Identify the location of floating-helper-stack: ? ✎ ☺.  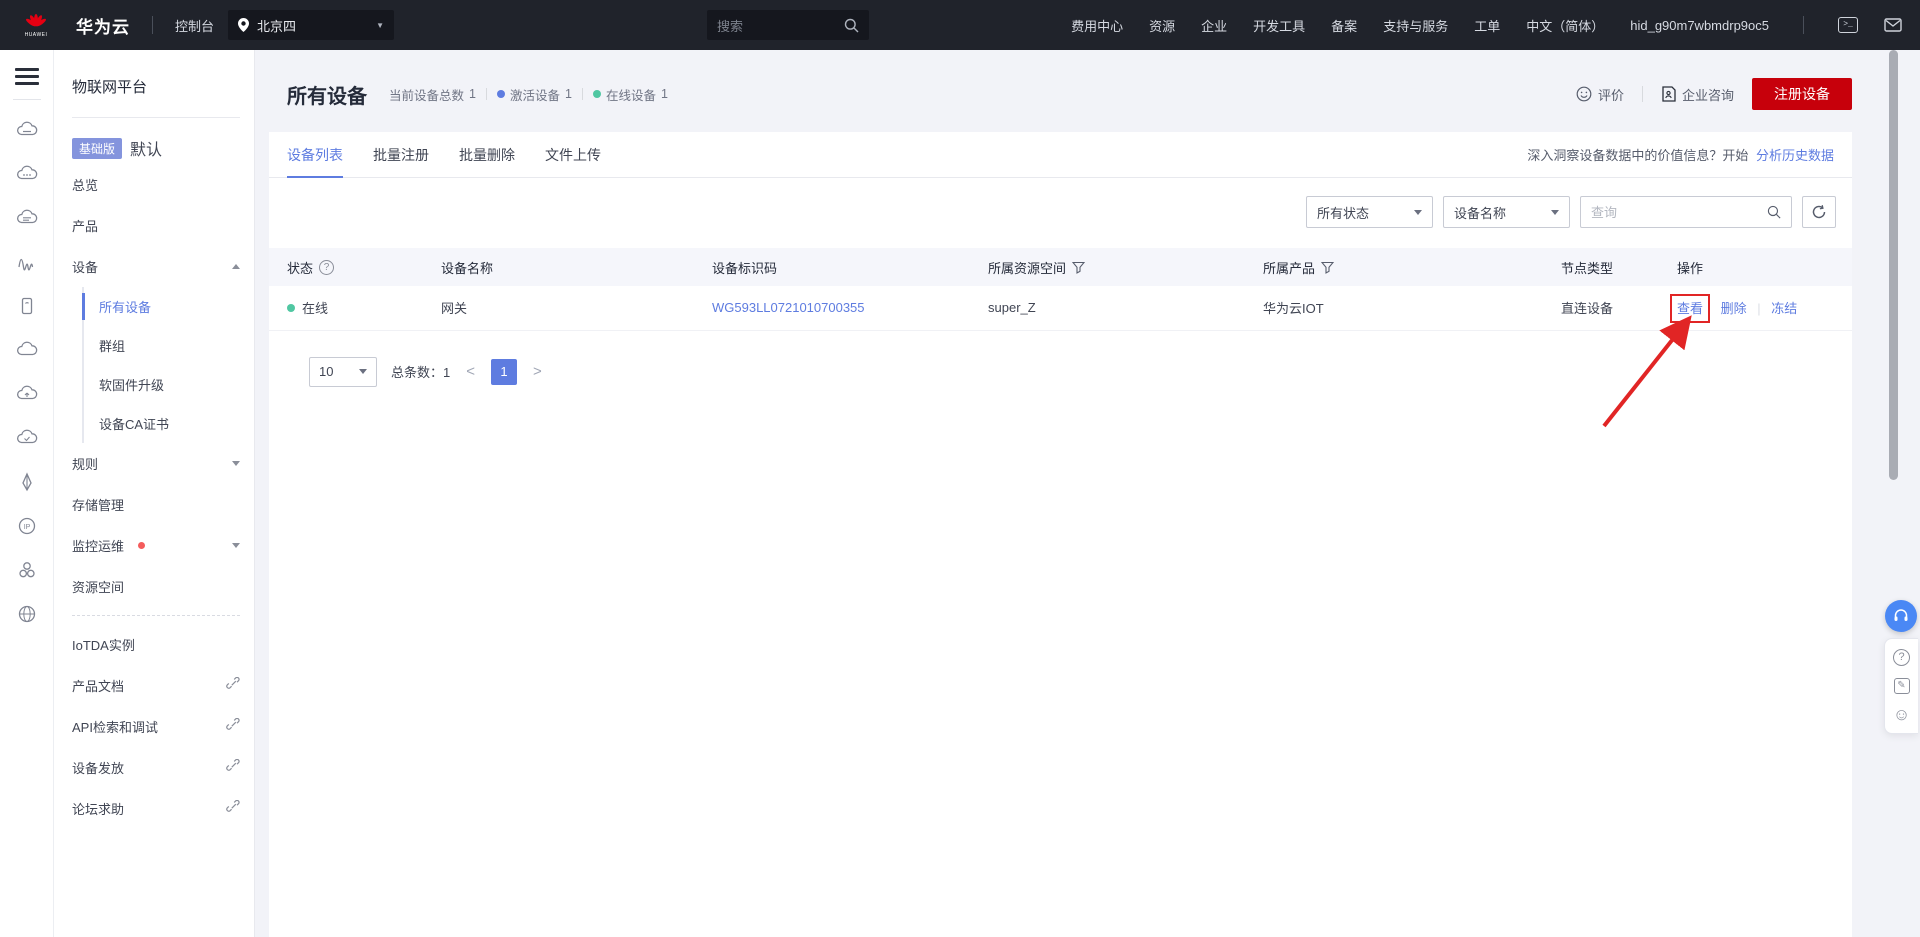
(1901, 667).